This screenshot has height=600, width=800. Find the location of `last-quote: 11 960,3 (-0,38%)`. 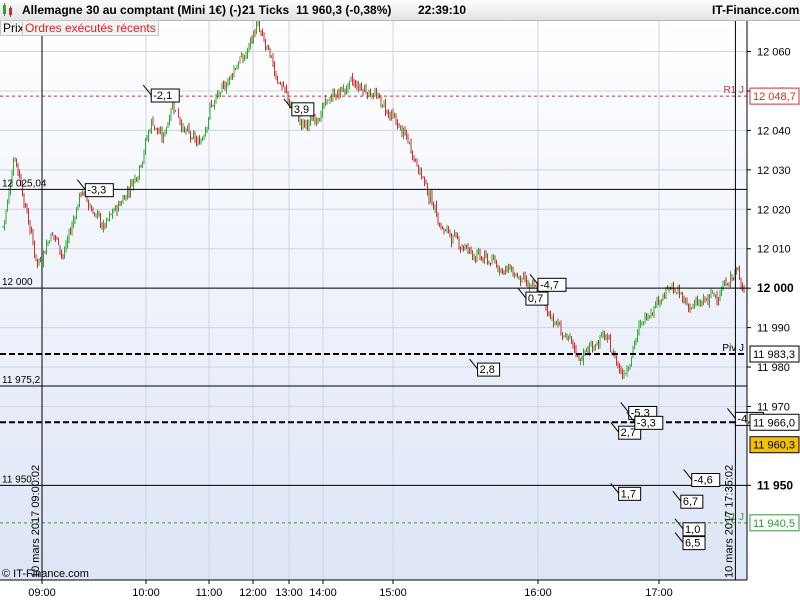

last-quote: 11 960,3 (-0,38%) is located at coordinates (344, 10).